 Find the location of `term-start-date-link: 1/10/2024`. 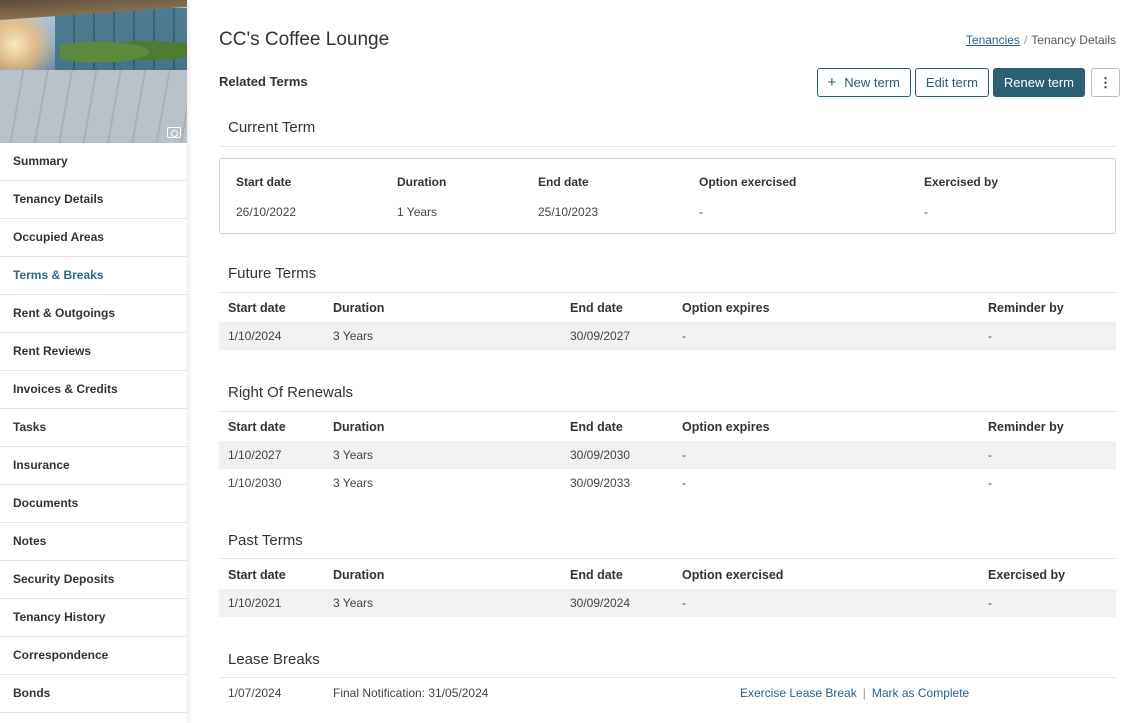

term-start-date-link: 1/10/2024 is located at coordinates (254, 336).